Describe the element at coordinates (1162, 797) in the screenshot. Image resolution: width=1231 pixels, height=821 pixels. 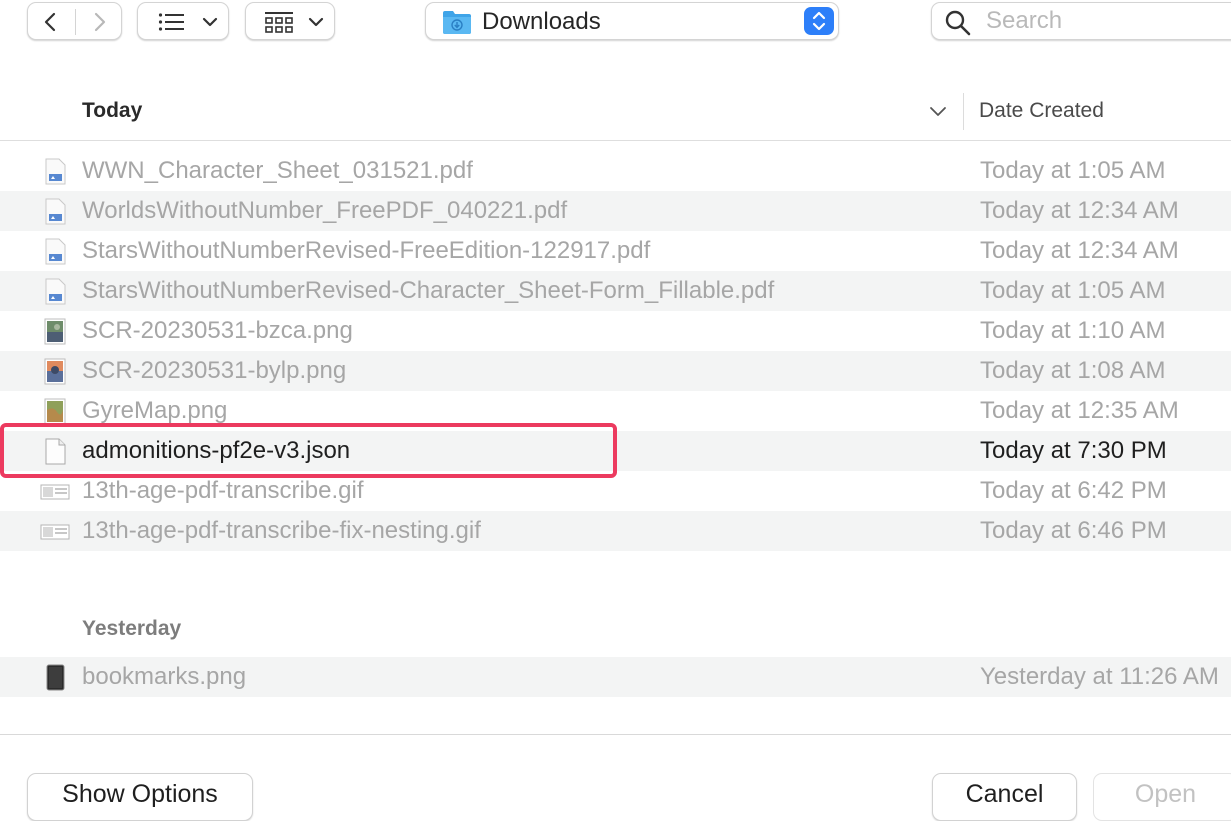
I see `open-button: Open` at that location.